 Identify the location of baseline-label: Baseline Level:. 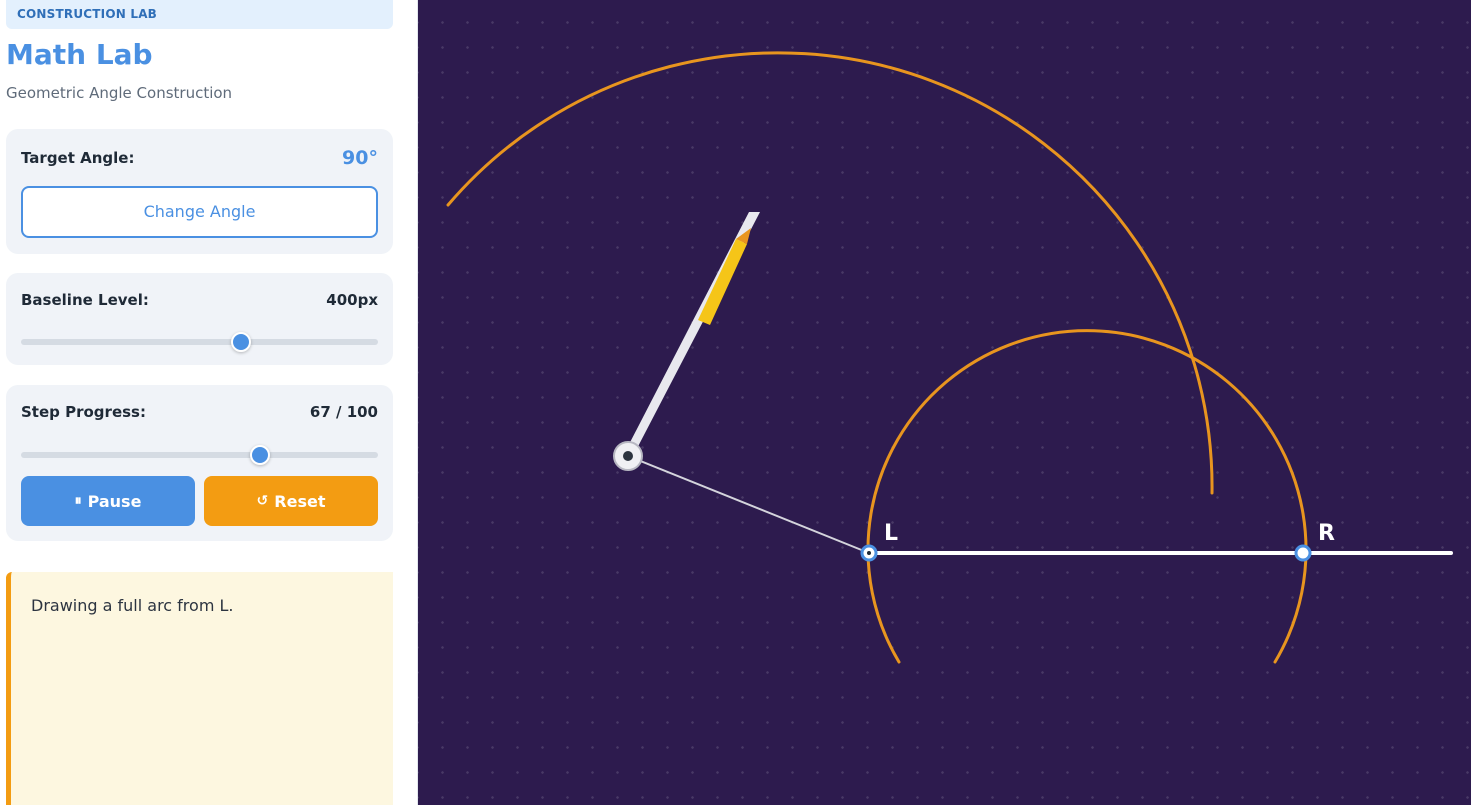
(85, 300).